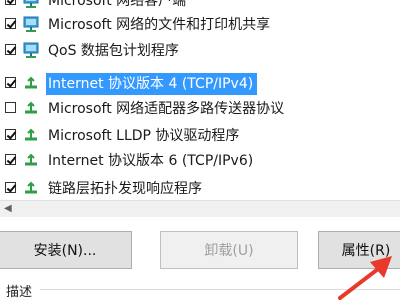  I want to click on uninstall-button: 卸载(U), so click(229, 250).